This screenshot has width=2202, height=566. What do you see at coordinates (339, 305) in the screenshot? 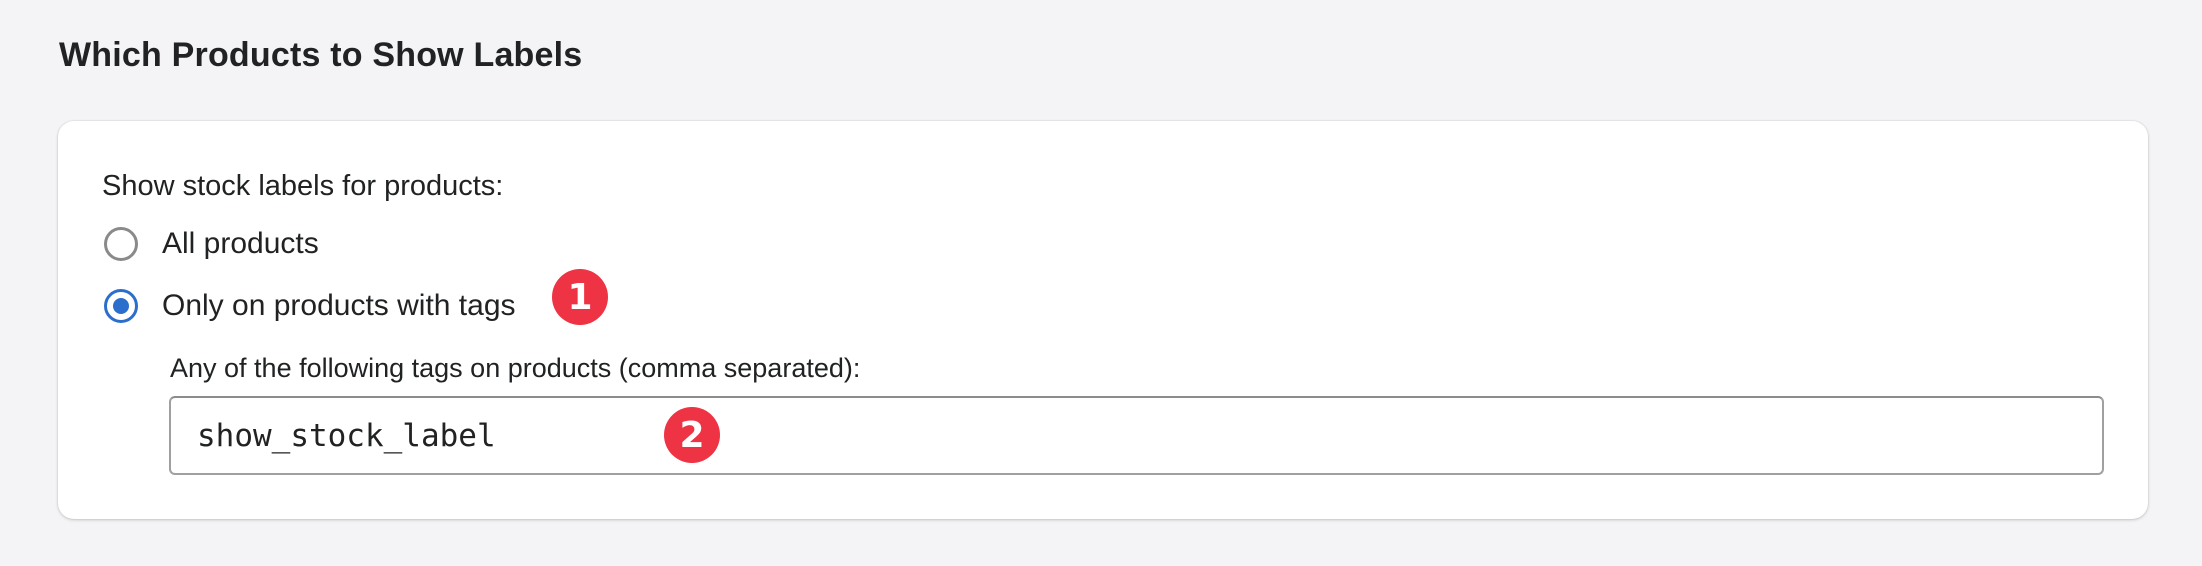
I see `radio-label-products-with-tags: Only on products with tags` at bounding box center [339, 305].